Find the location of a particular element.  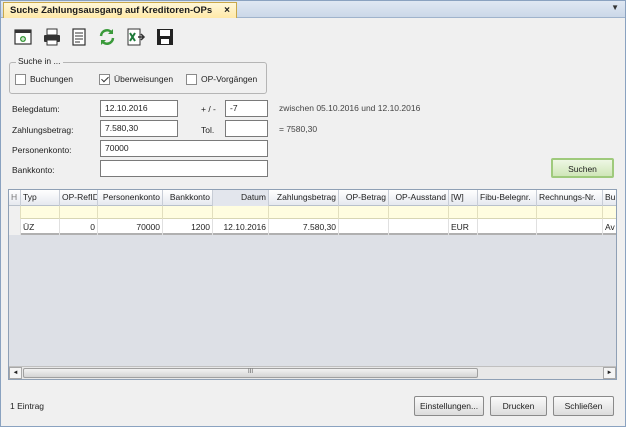

column-header-op-betrag: OP-Betrag is located at coordinates (364, 198).